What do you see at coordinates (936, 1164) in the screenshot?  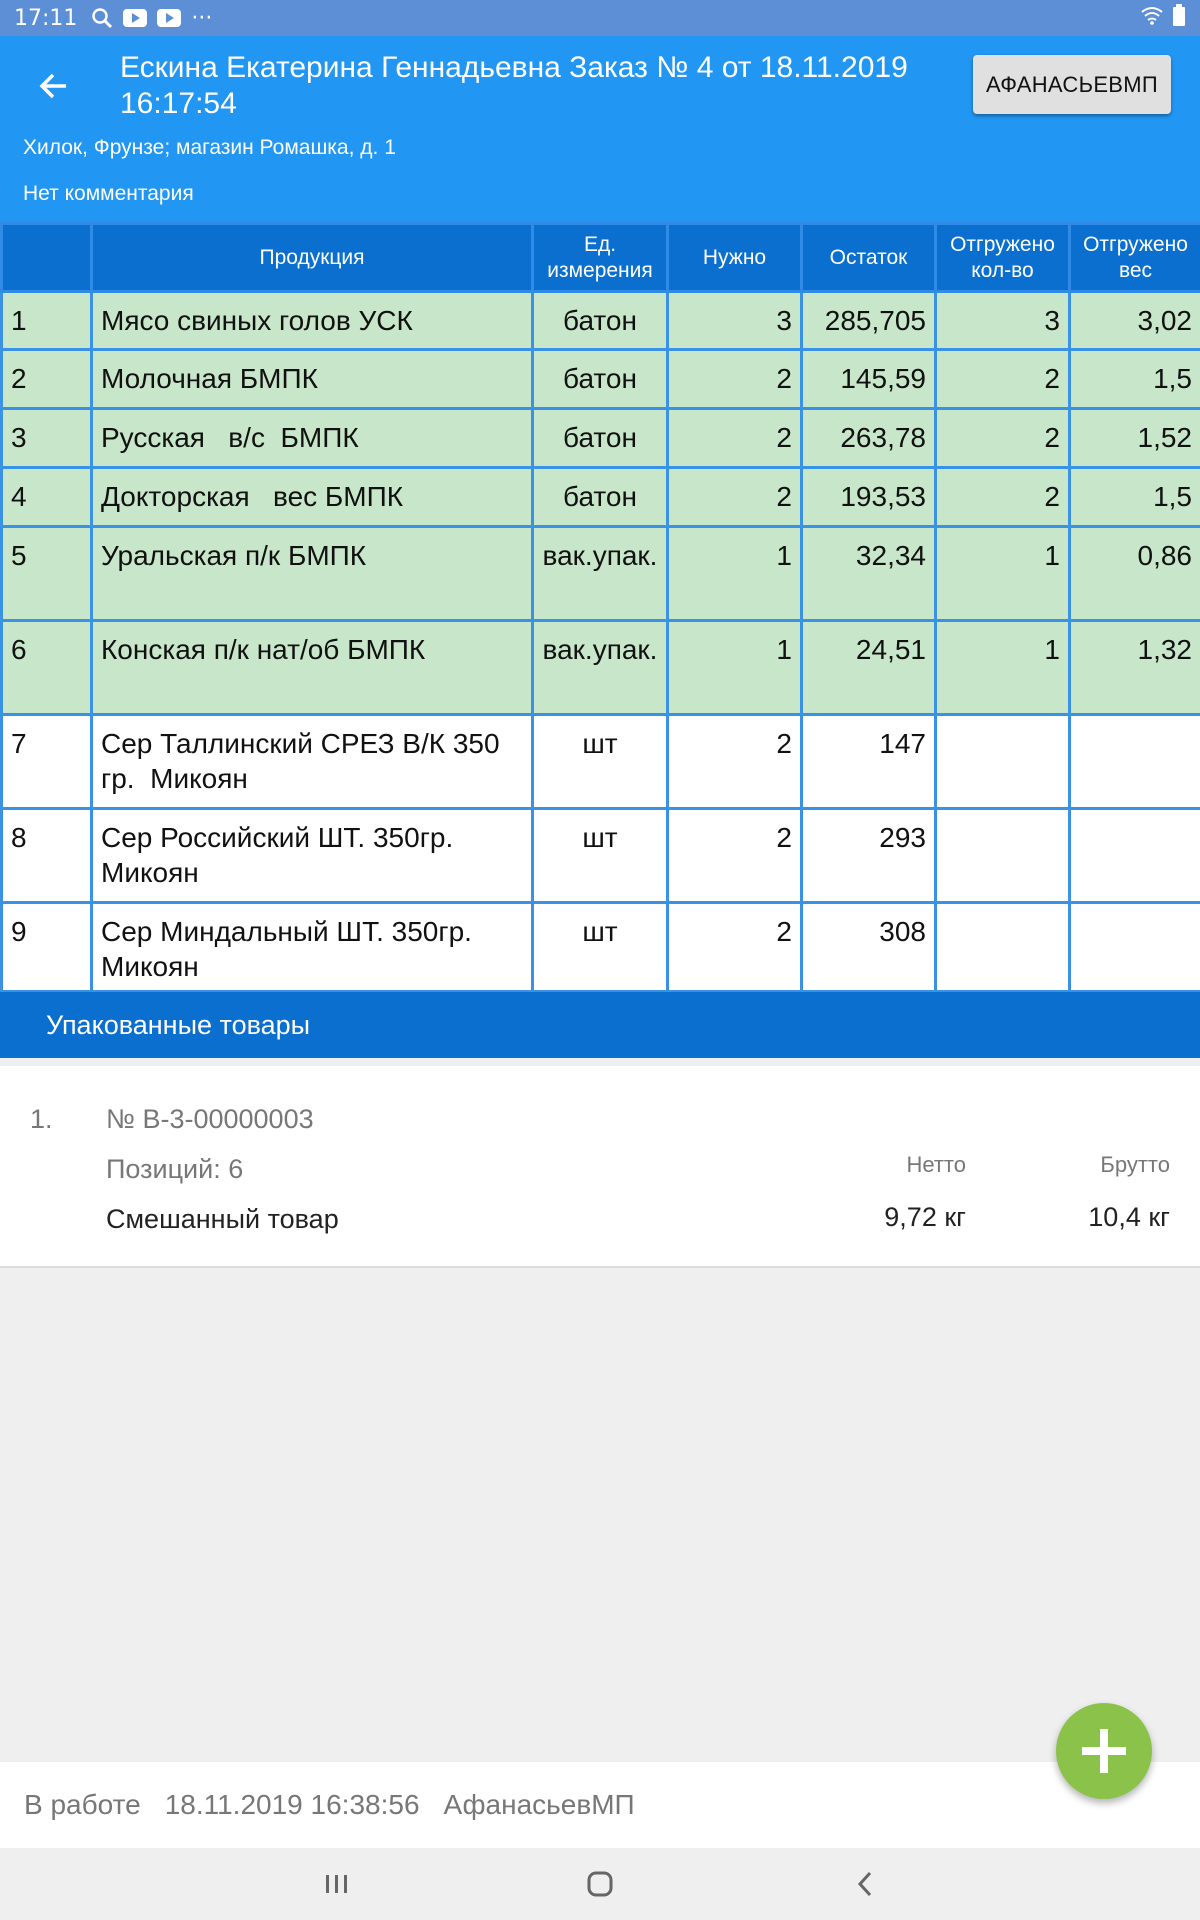 I see `netto-label: Нетто` at bounding box center [936, 1164].